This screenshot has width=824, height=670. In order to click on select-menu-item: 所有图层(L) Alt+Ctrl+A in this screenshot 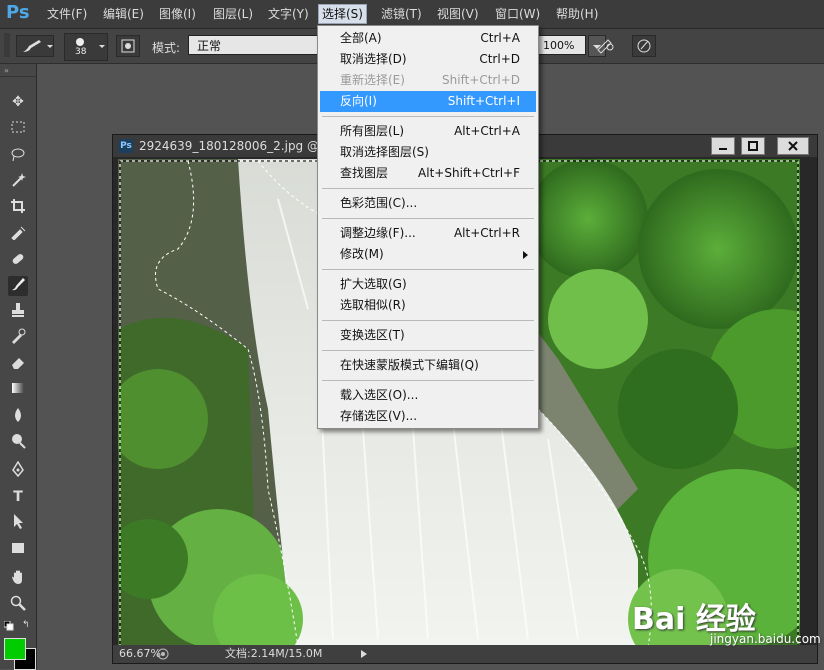, I will do `click(428, 131)`.